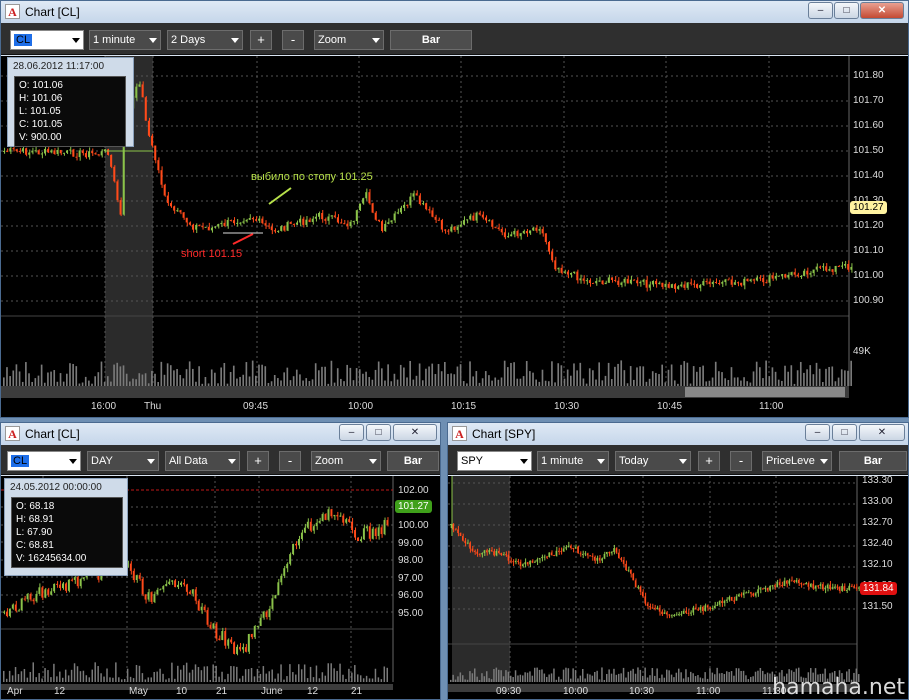 Image resolution: width=909 pixels, height=700 pixels. Describe the element at coordinates (202, 461) in the screenshot. I see `range-select: All Data` at that location.